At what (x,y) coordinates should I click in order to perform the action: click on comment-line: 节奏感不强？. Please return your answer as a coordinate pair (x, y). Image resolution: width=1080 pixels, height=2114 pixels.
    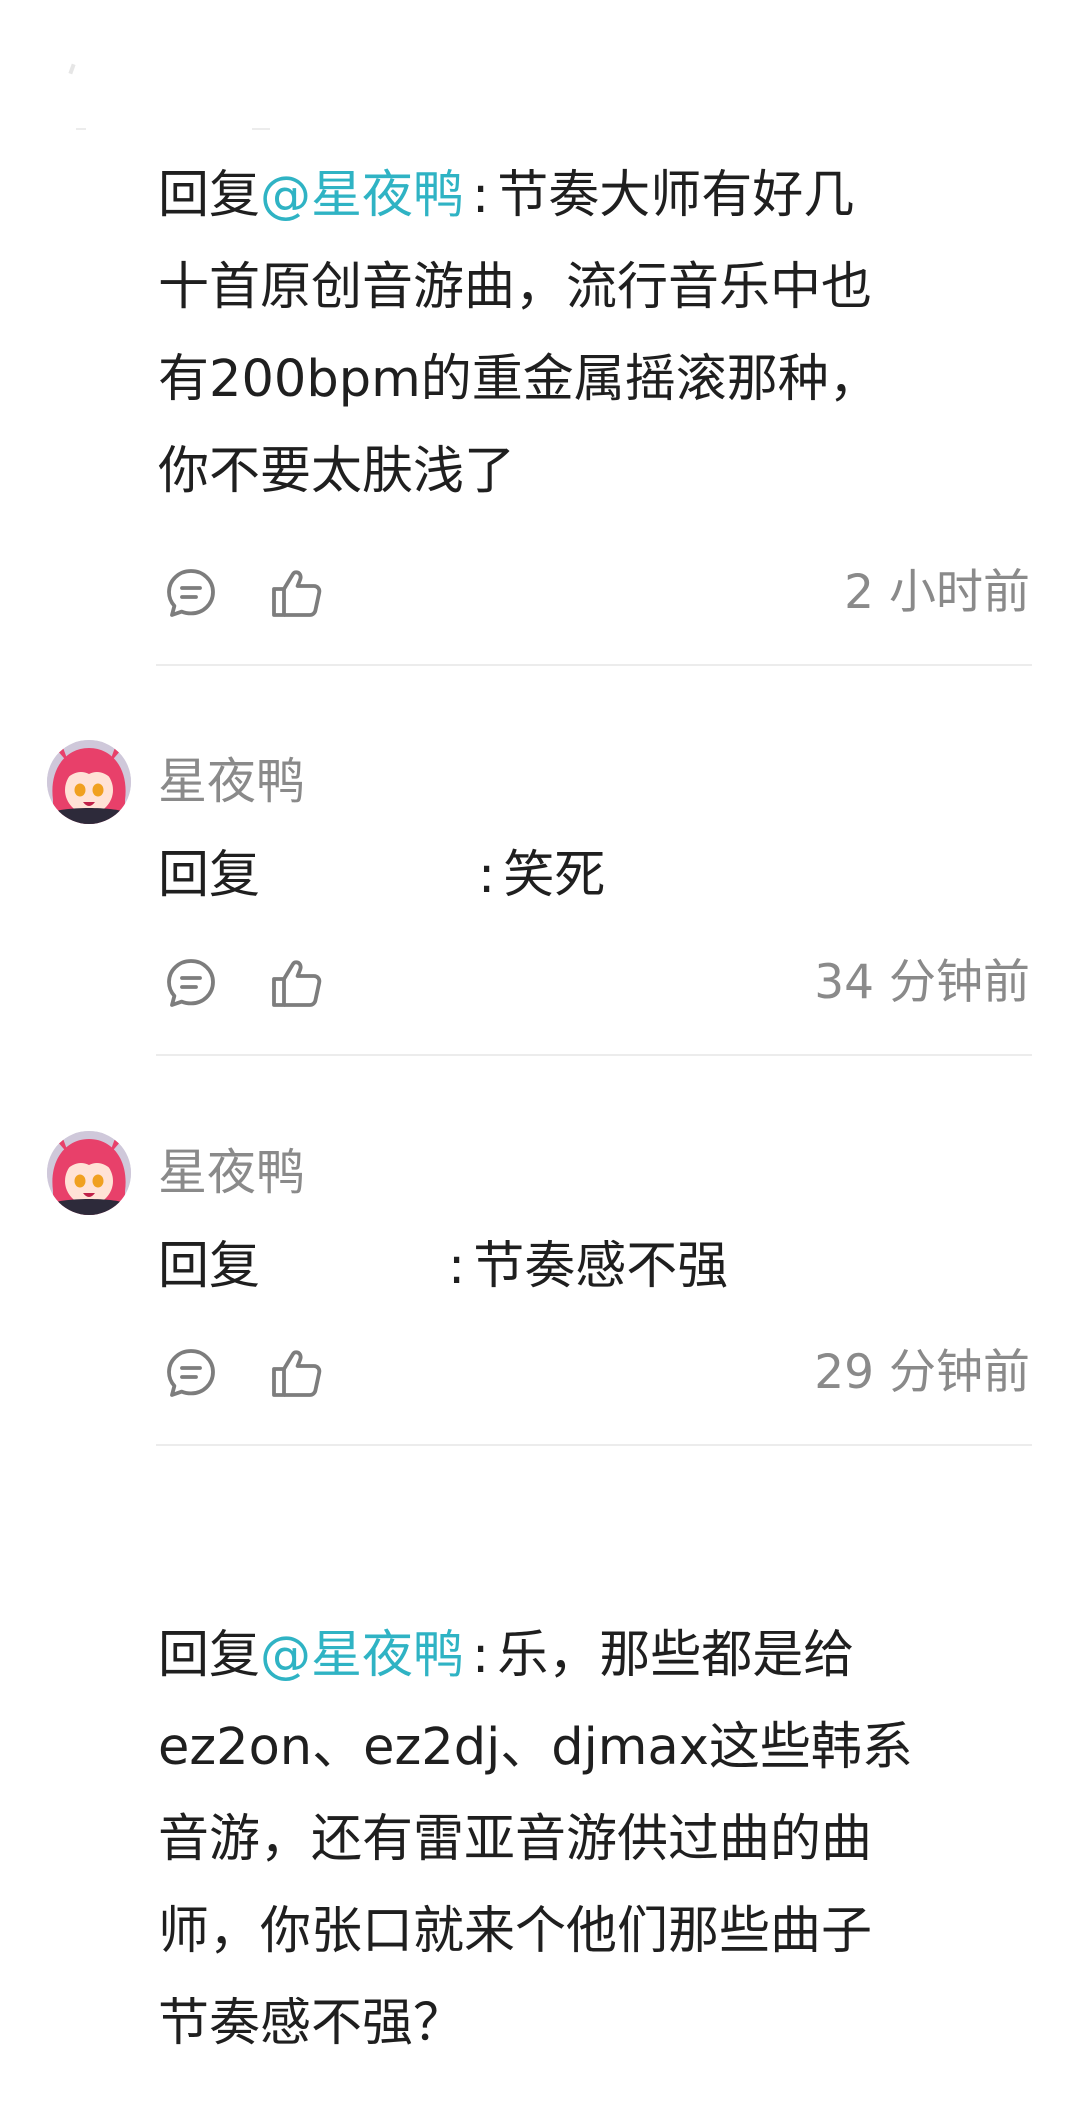
    Looking at the image, I should click on (311, 2023).